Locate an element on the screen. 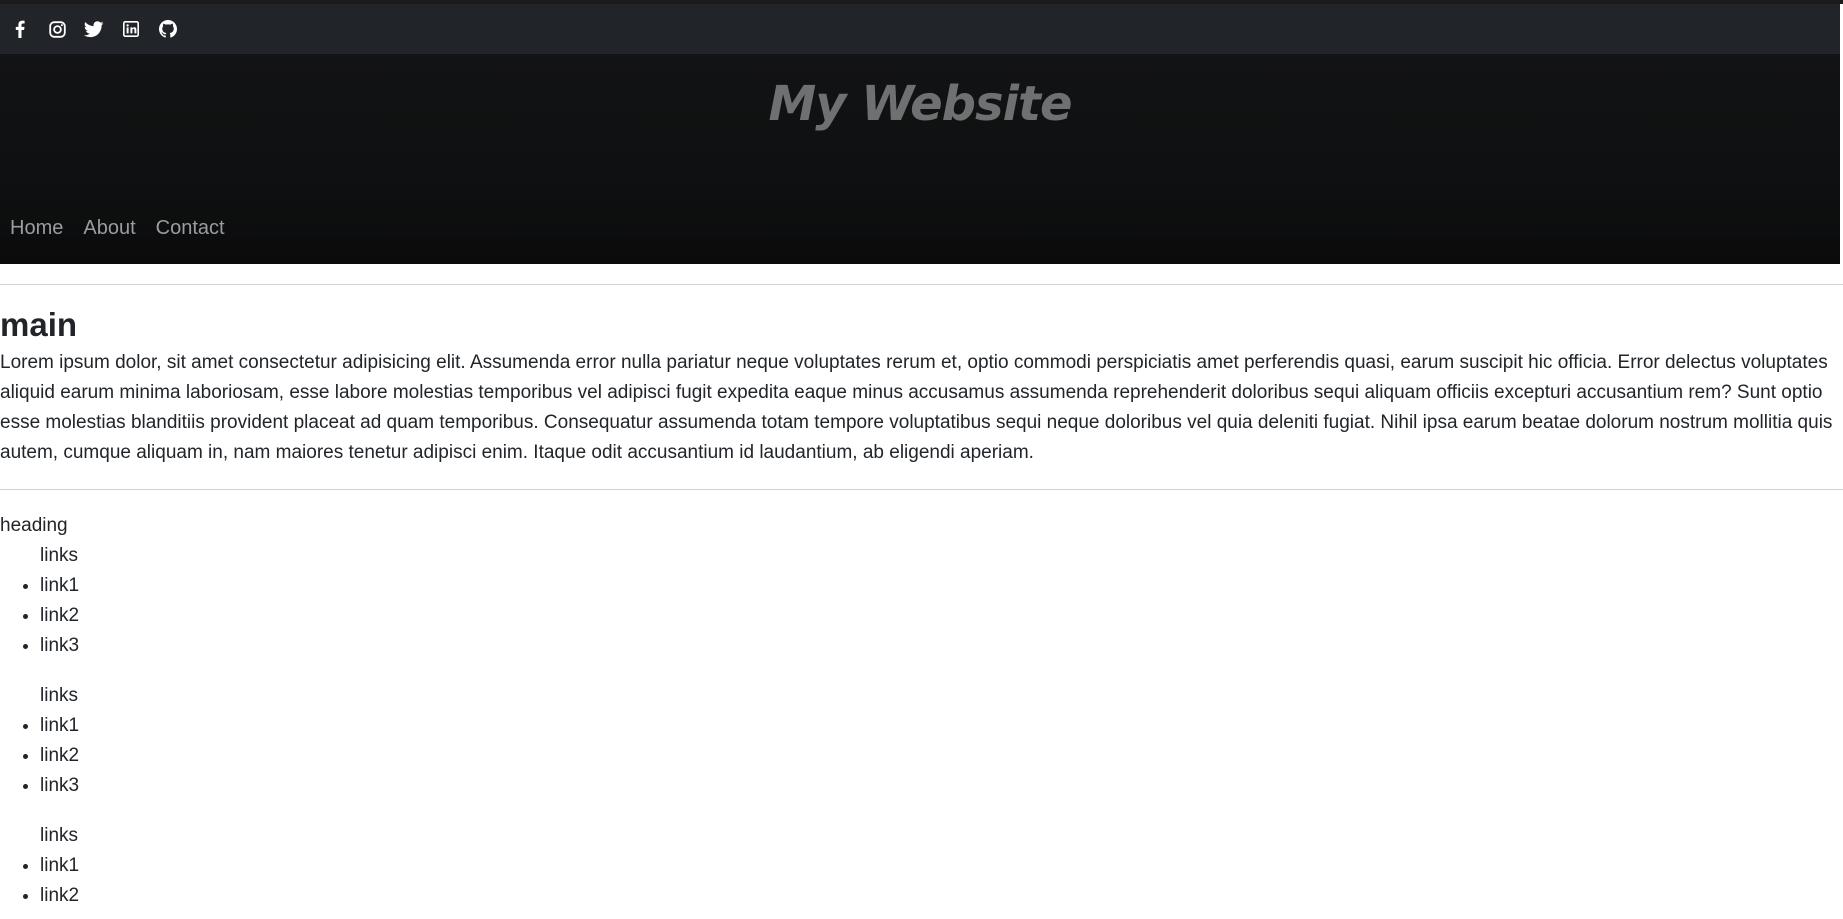  main-nav: Home About Contact is located at coordinates (127, 228).